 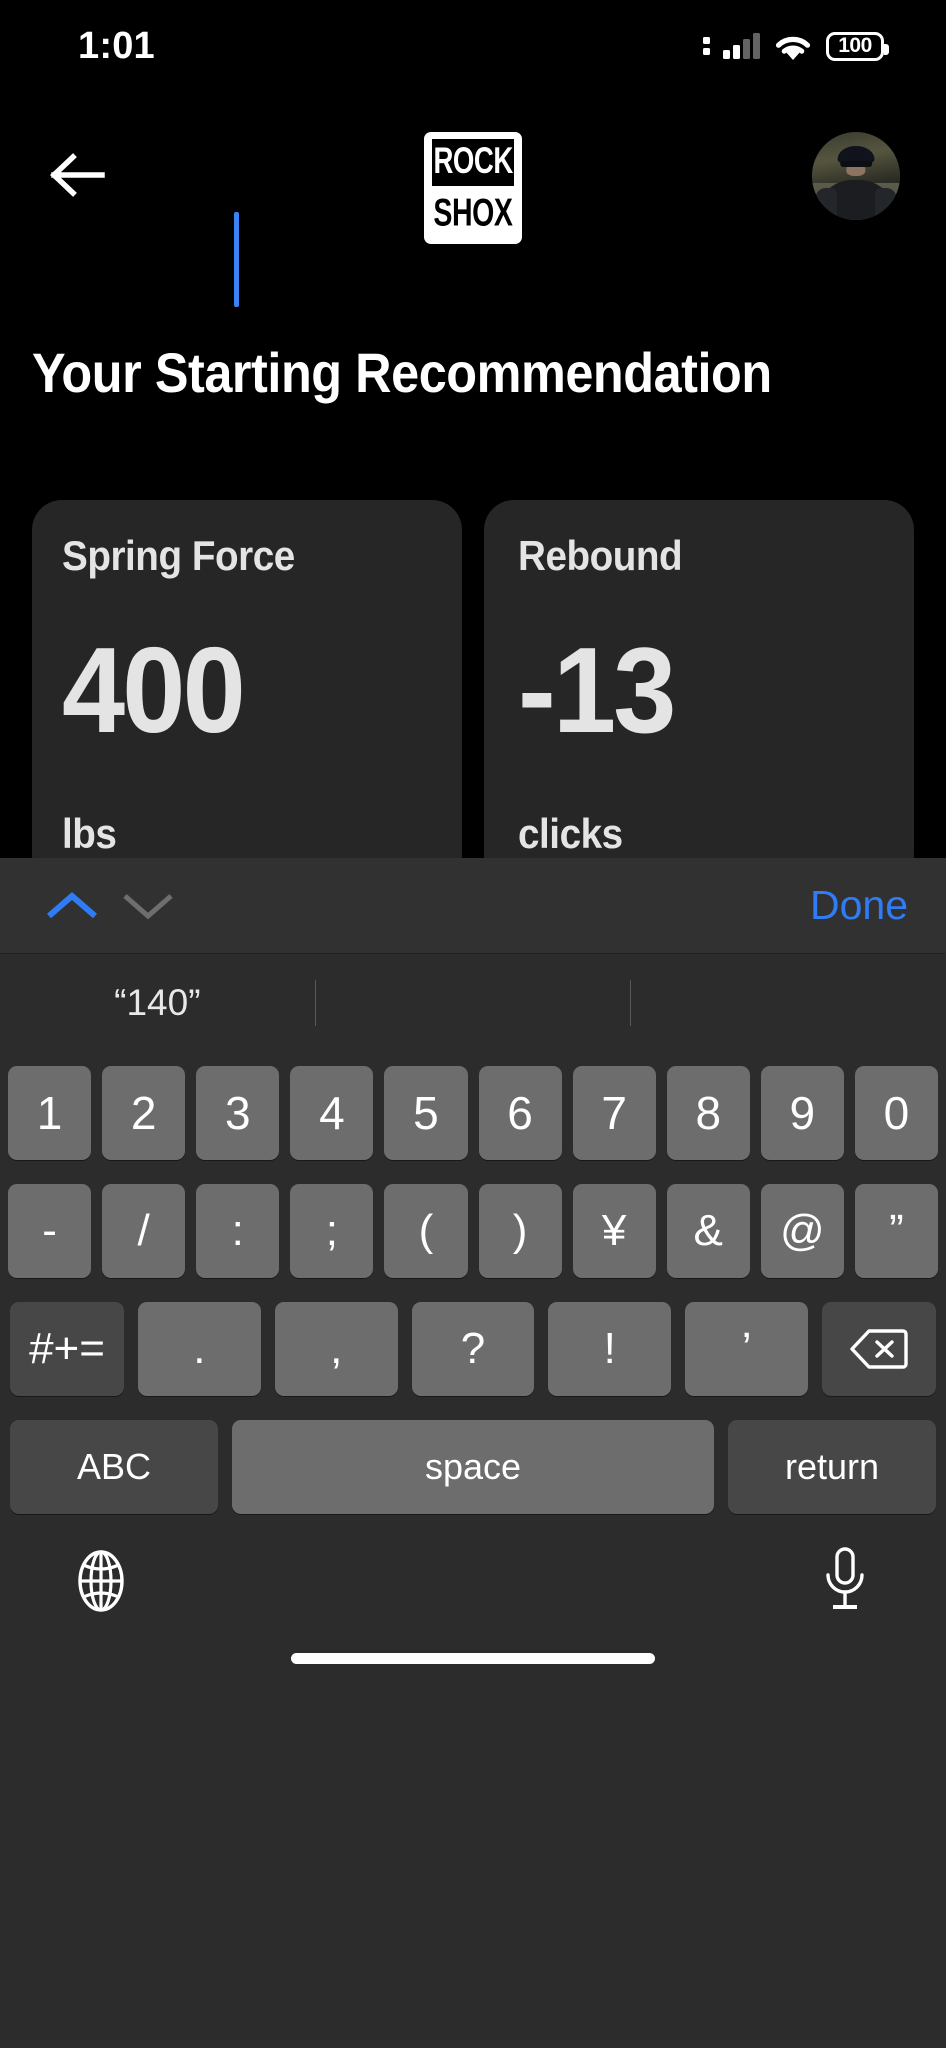 I want to click on key-period: ., so click(x=199, y=1349).